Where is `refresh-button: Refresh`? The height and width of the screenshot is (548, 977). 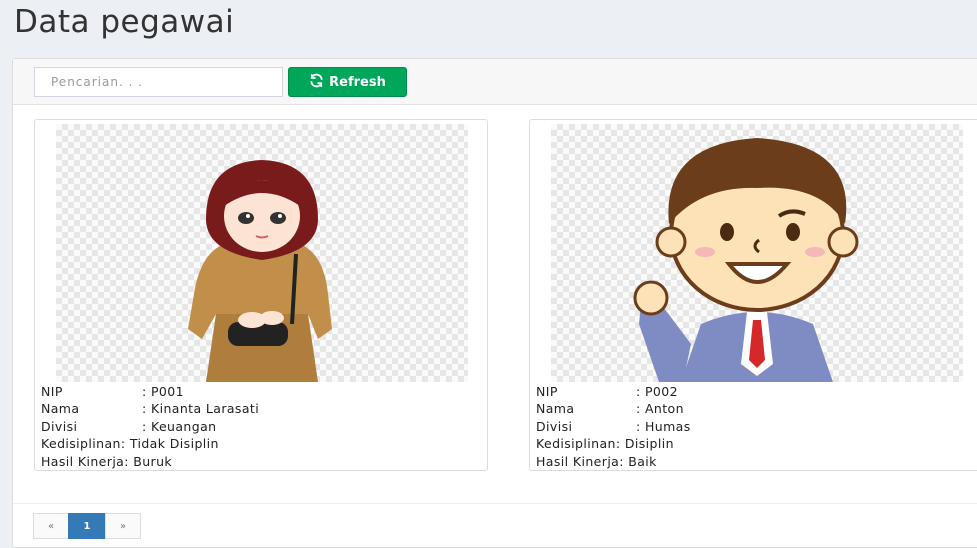
refresh-button: Refresh is located at coordinates (347, 82).